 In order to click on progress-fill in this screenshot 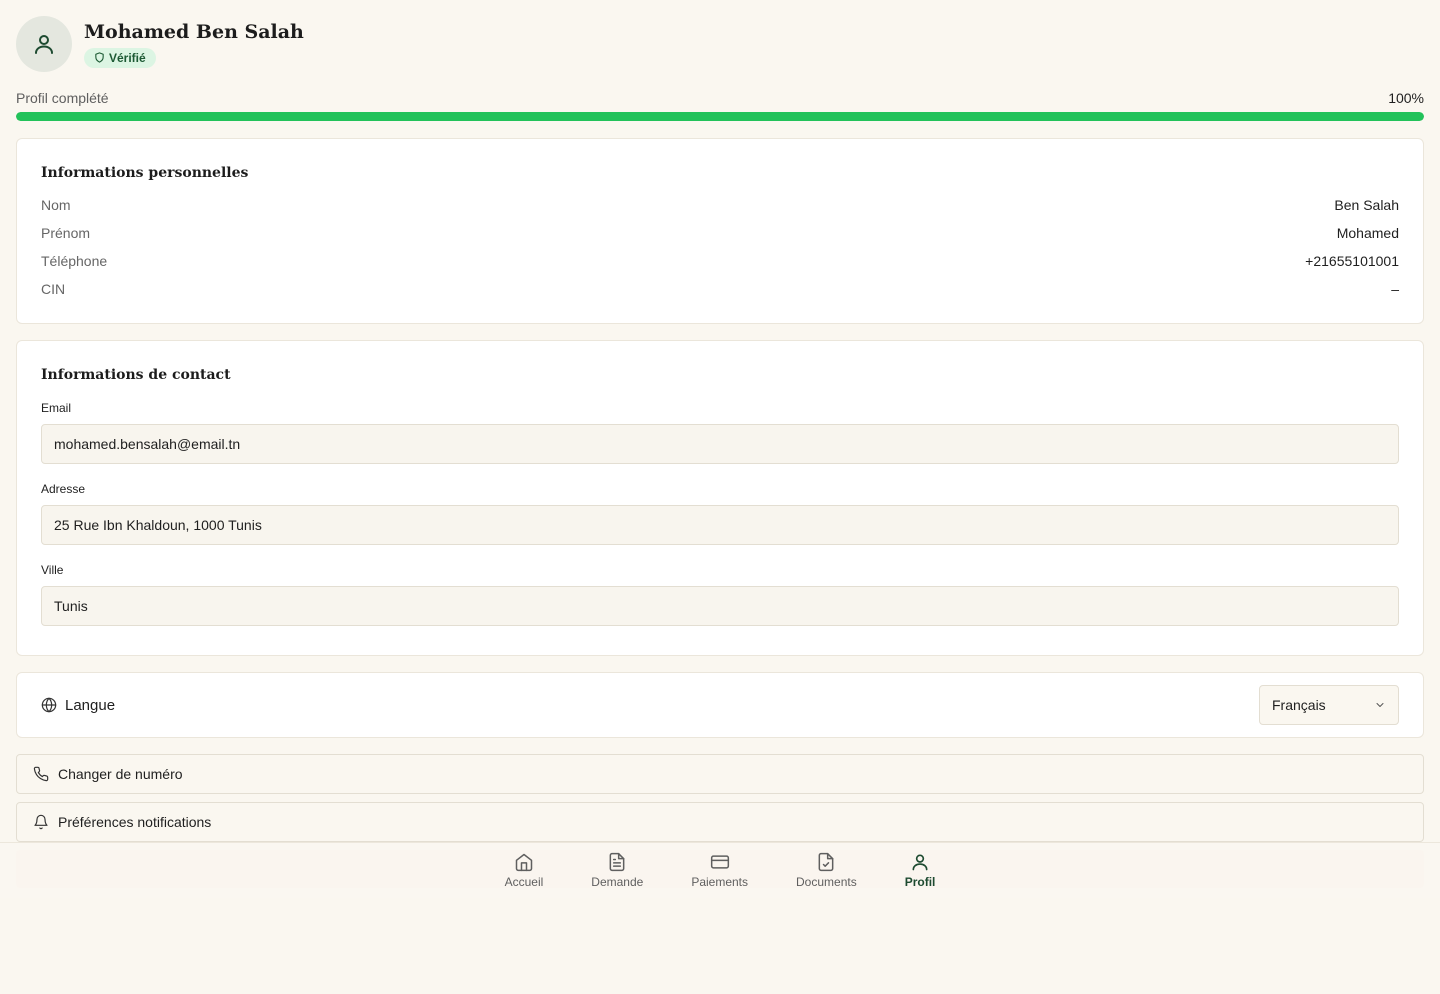, I will do `click(720, 116)`.